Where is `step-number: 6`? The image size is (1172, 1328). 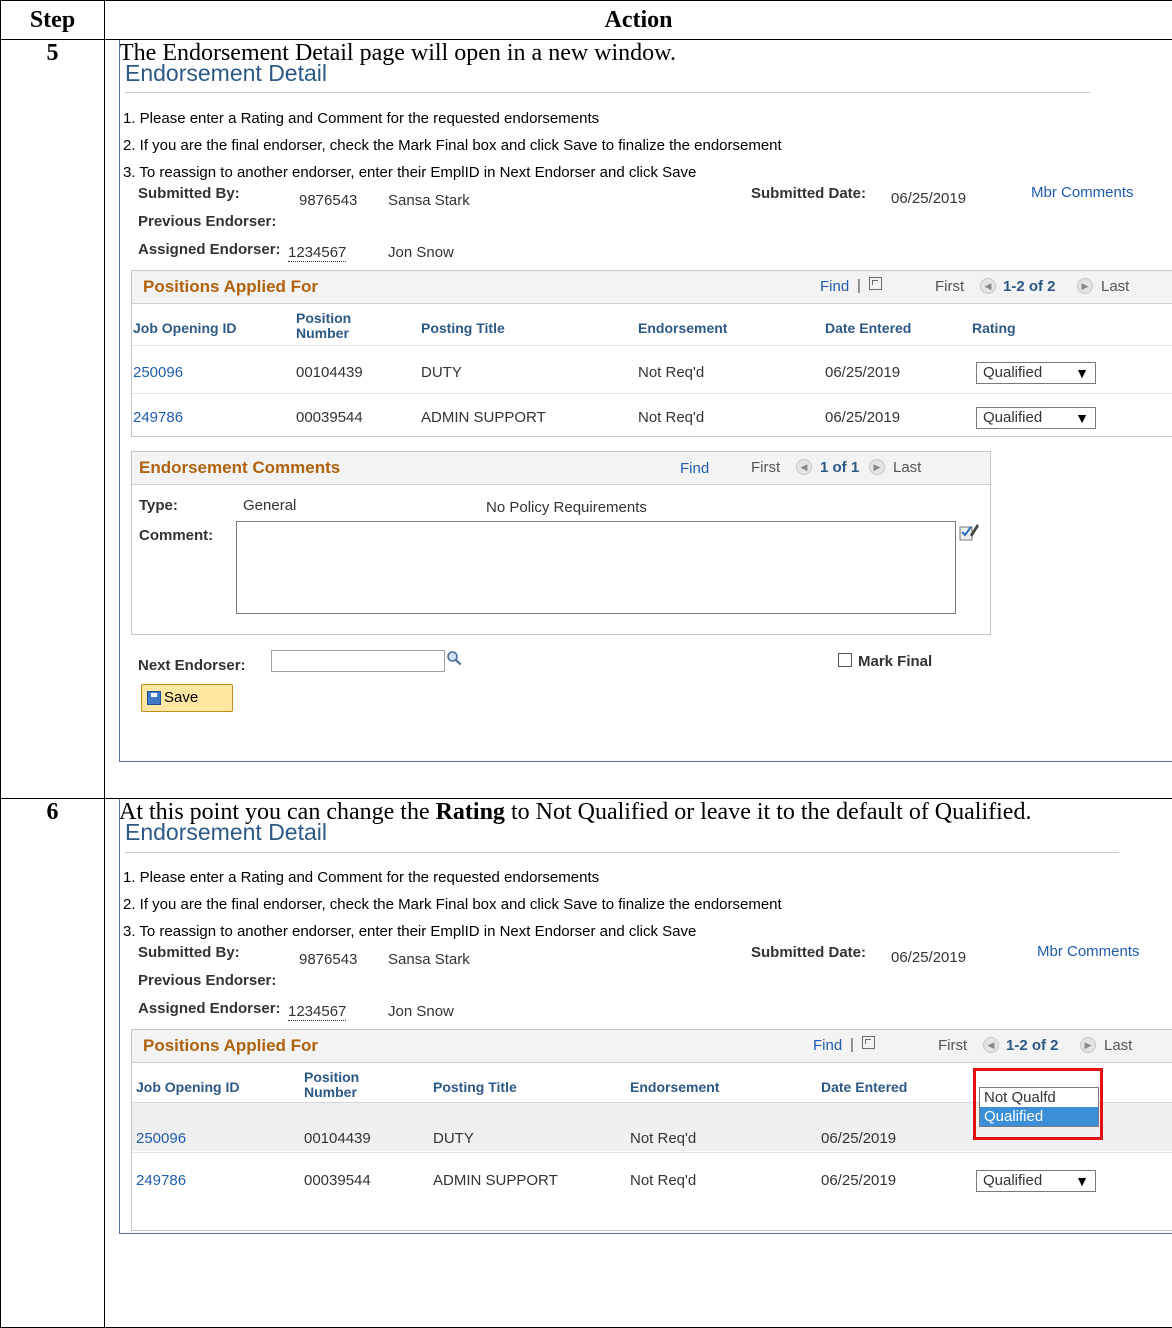 step-number: 6 is located at coordinates (52, 1063).